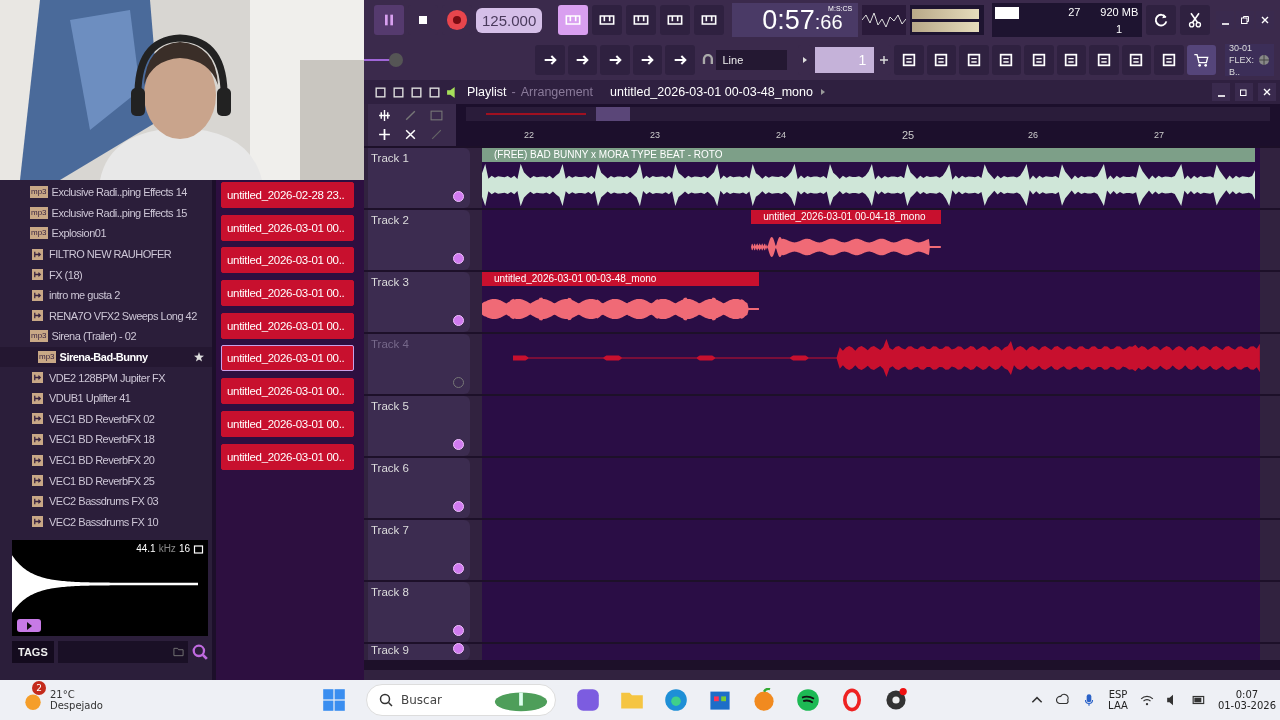  I want to click on reset-button, so click(1161, 20).